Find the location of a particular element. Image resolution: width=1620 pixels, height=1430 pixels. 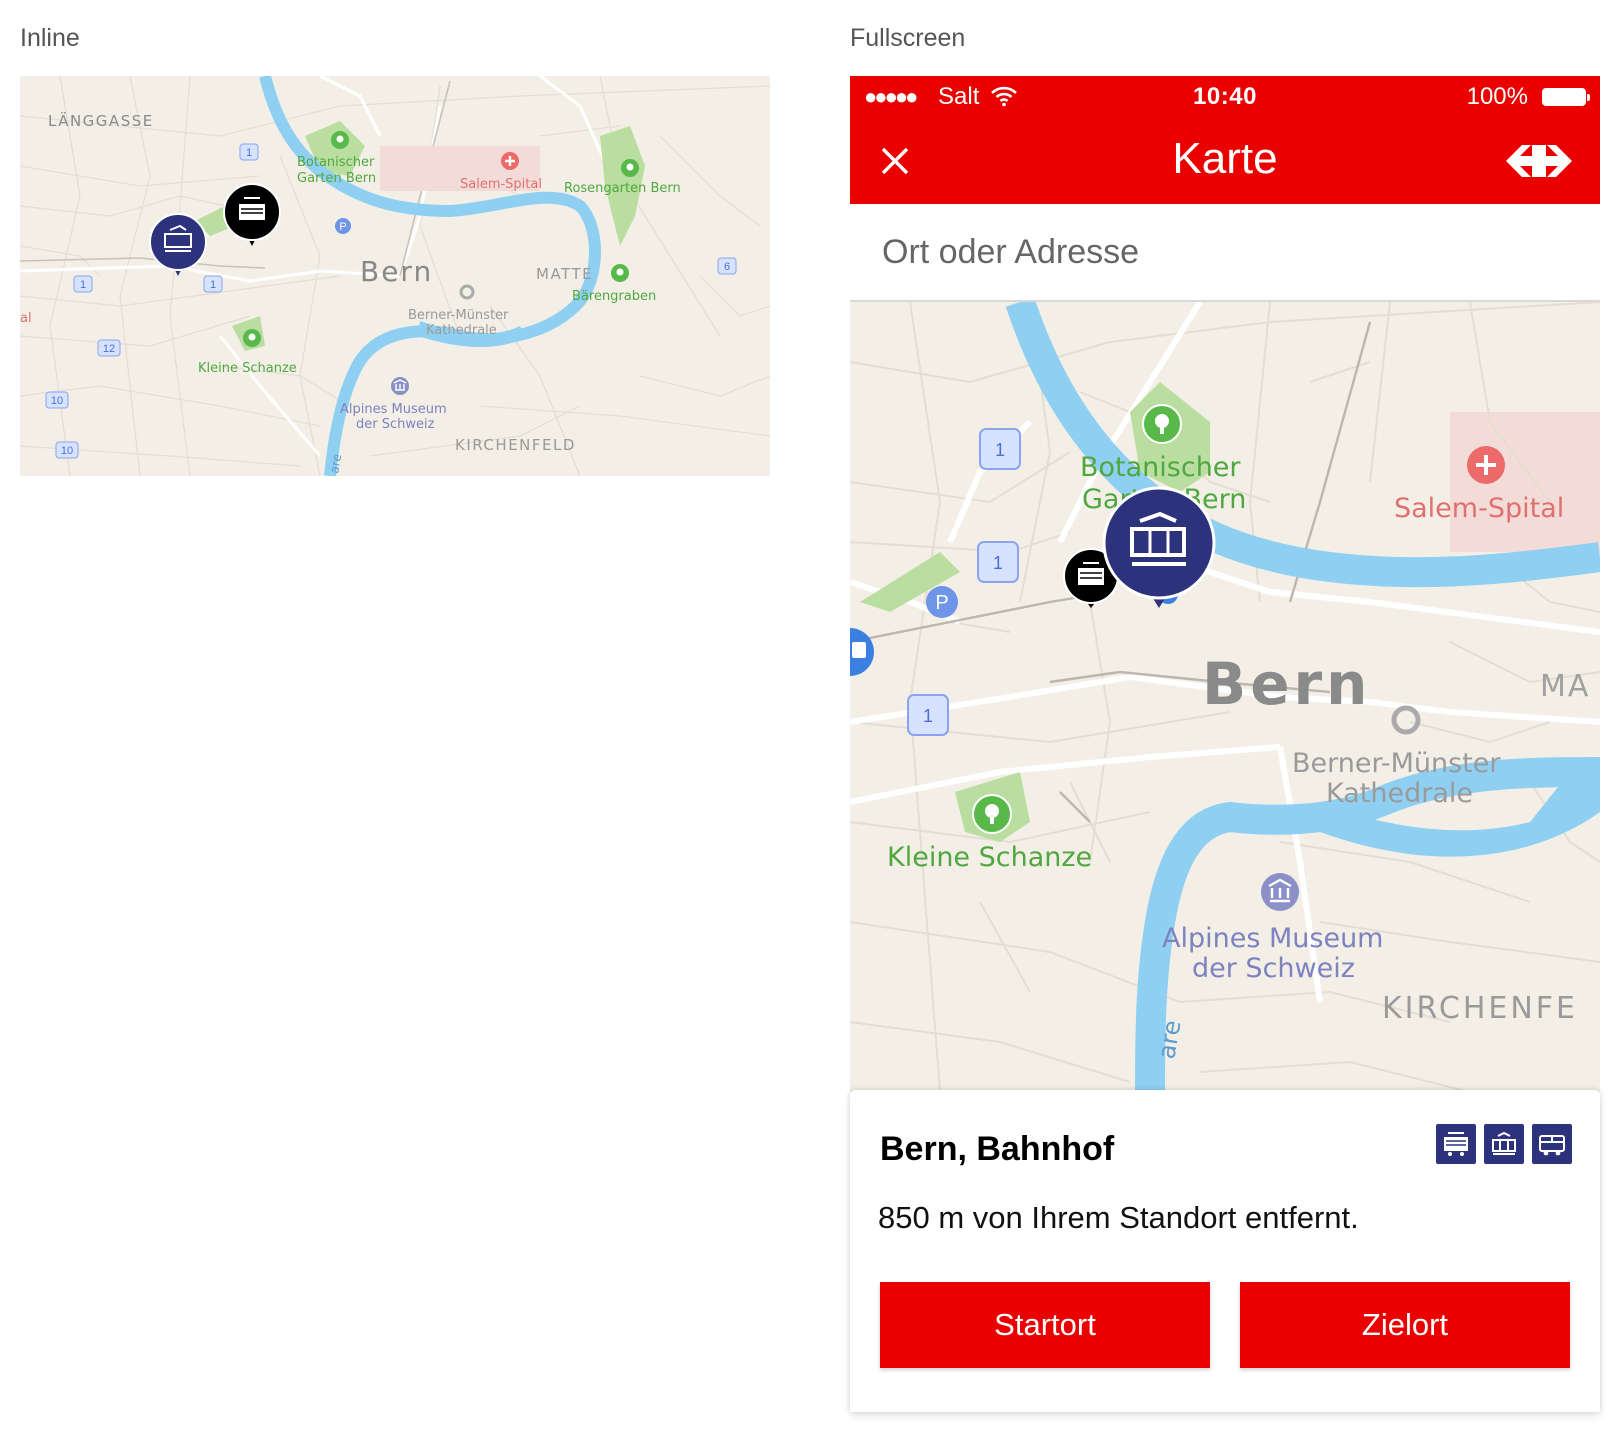

sbb-logo-icon is located at coordinates (1539, 163).